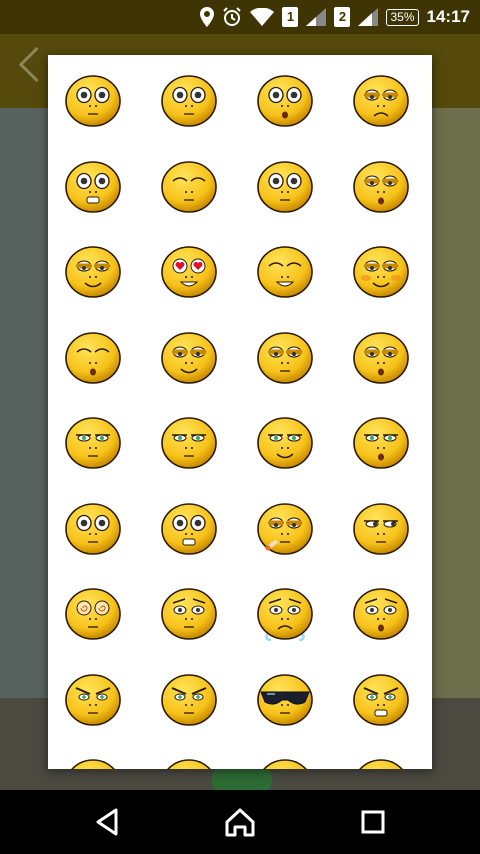 This screenshot has width=480, height=854. Describe the element at coordinates (448, 16) in the screenshot. I see `clock: 14:17` at that location.